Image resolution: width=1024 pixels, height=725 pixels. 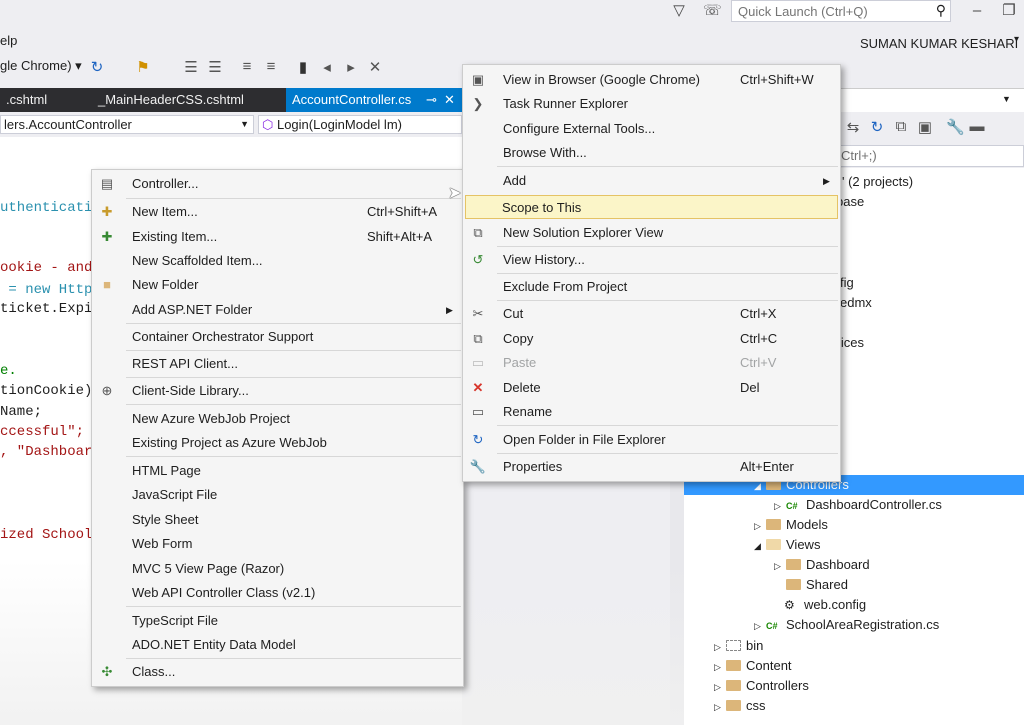 I want to click on help-menu: elp, so click(x=8, y=40).